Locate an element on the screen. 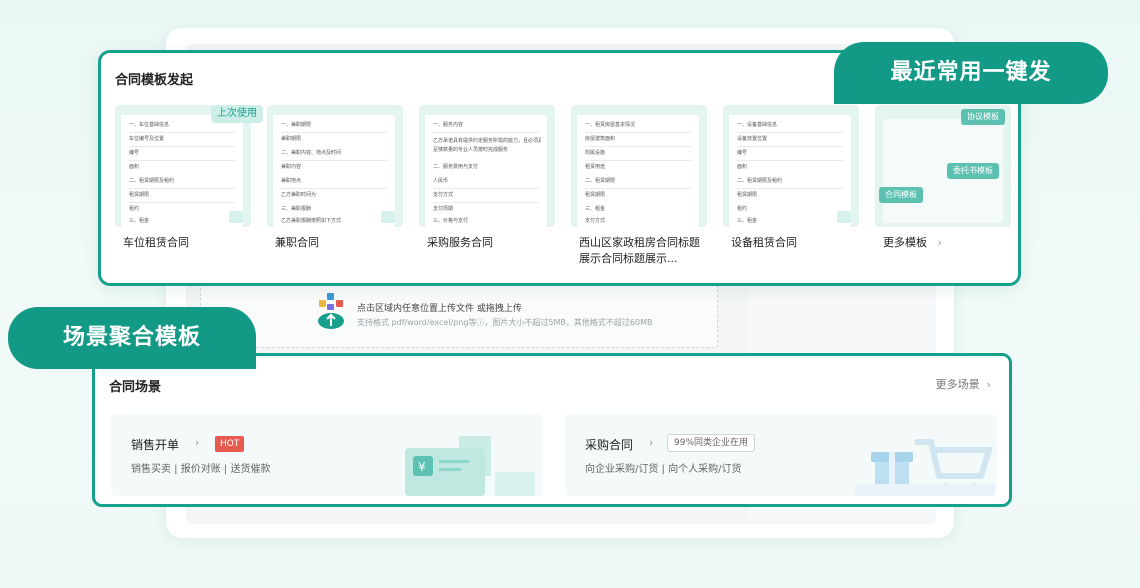 Image resolution: width=1140 pixels, height=588 pixels. pill-agreement-template: 协议模板 is located at coordinates (983, 117).